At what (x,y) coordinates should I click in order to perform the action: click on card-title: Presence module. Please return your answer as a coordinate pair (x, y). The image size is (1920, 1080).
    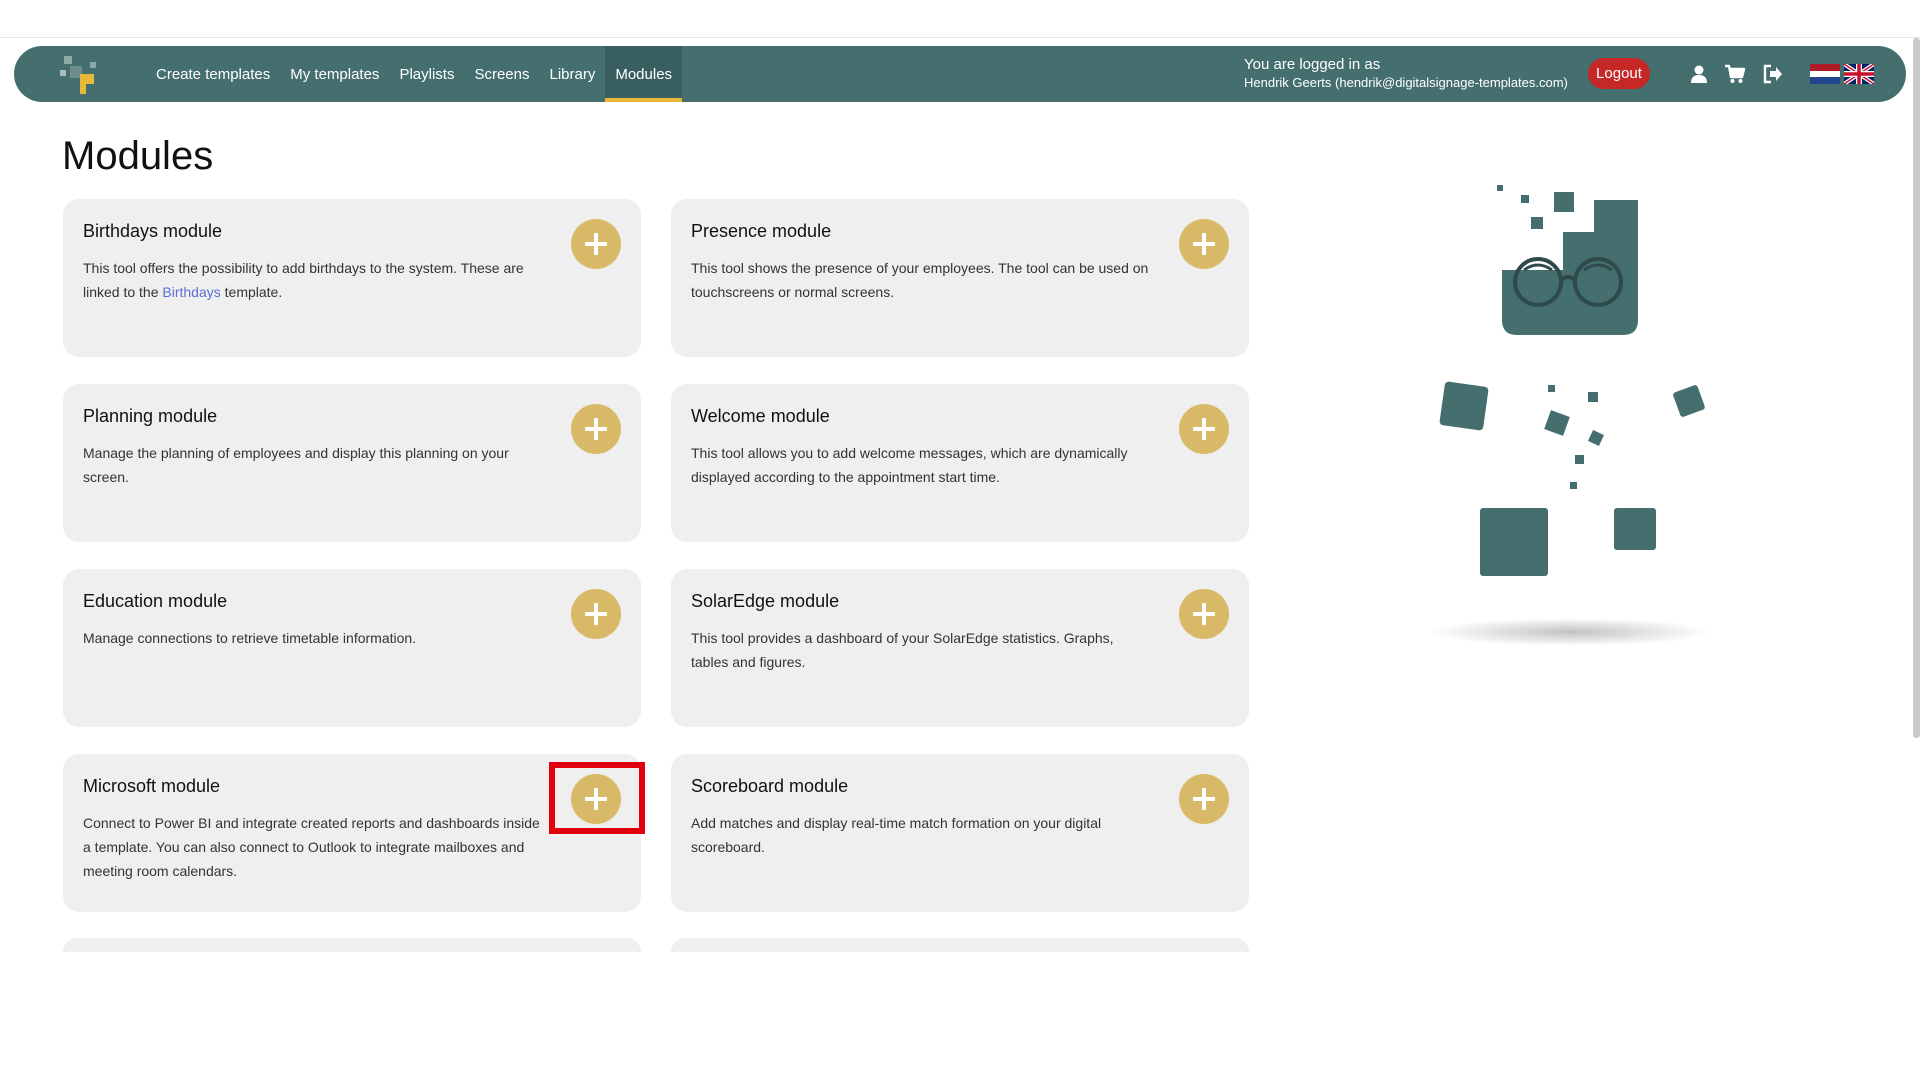
    Looking at the image, I should click on (761, 231).